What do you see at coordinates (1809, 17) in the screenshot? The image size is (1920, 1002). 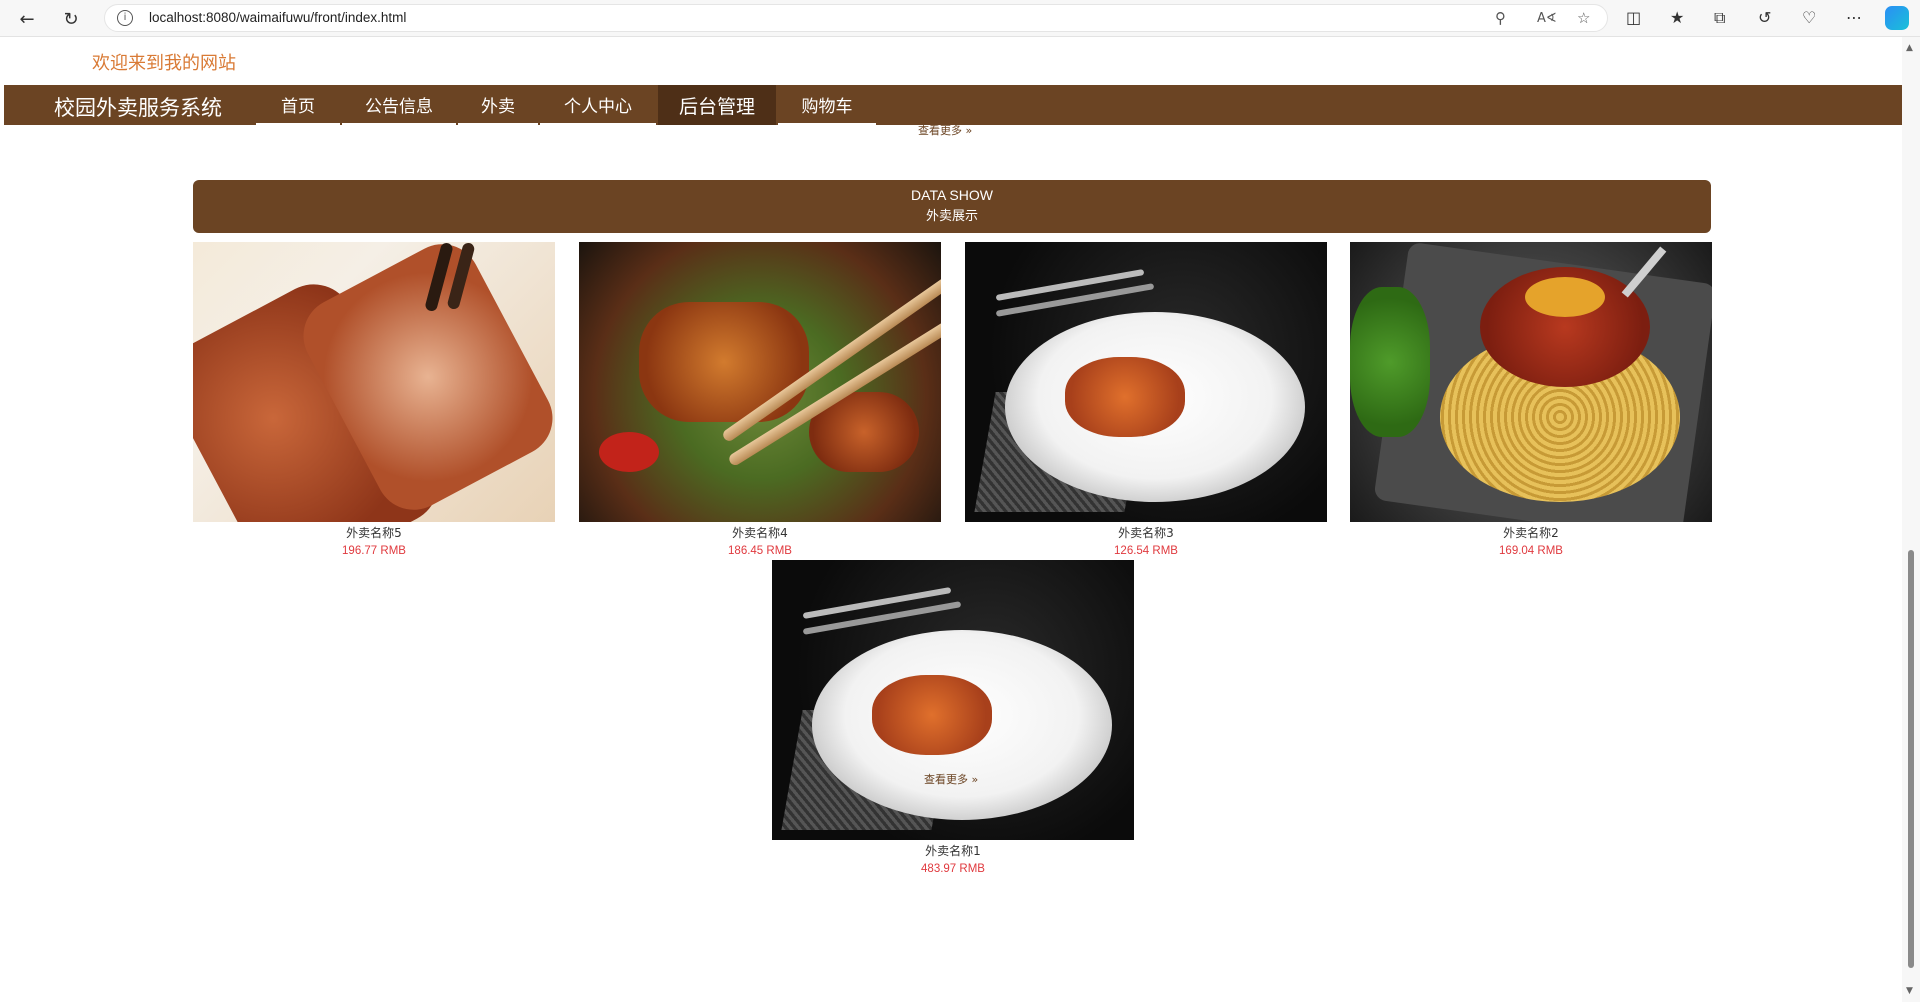 I see `browser-essentials-icon: ♡` at bounding box center [1809, 17].